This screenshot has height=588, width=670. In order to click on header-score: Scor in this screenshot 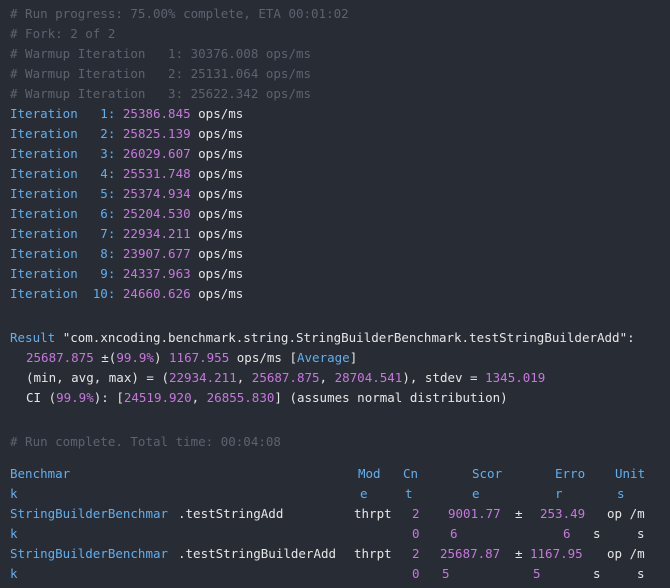, I will do `click(487, 473)`.